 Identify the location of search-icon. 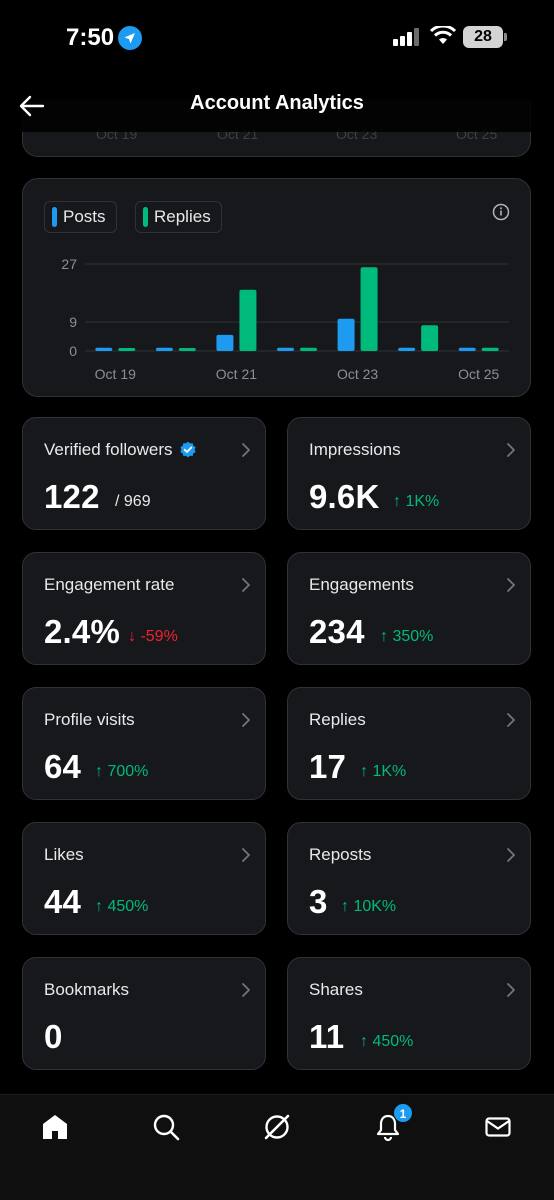
(166, 1127).